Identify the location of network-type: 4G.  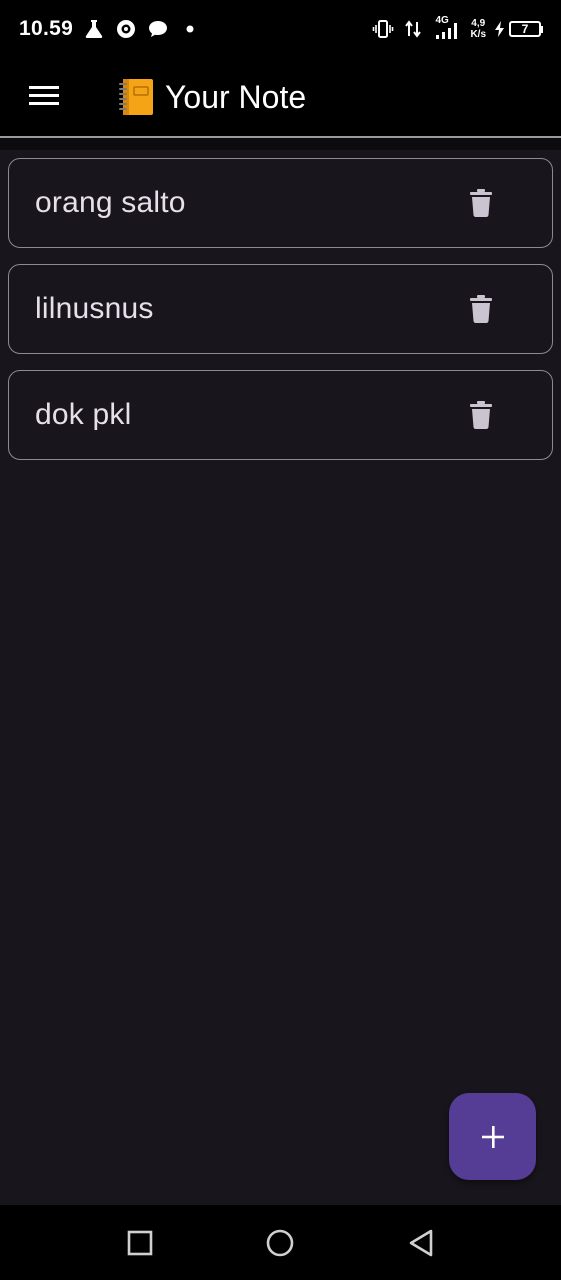
(442, 20).